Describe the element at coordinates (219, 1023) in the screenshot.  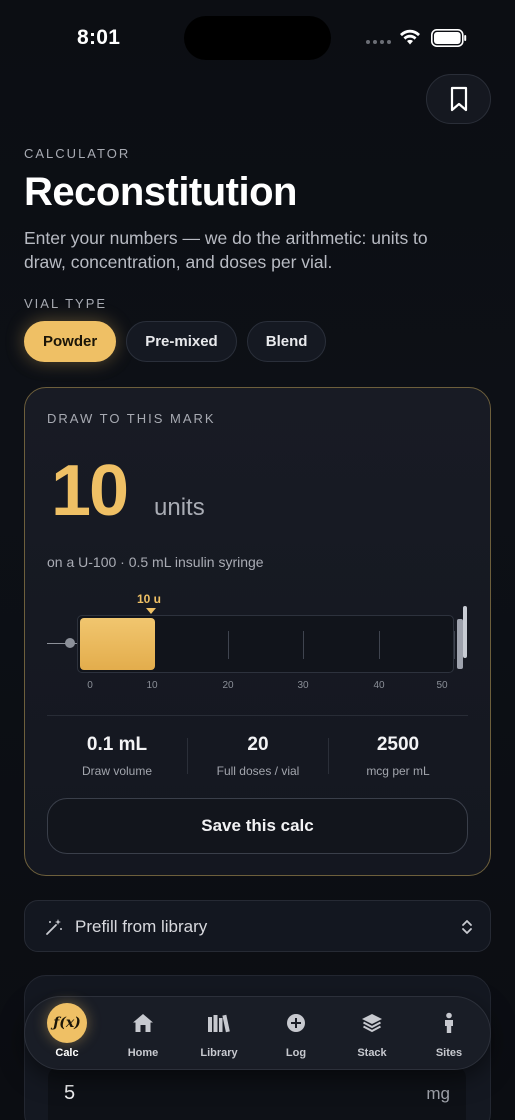
I see `library-icon` at that location.